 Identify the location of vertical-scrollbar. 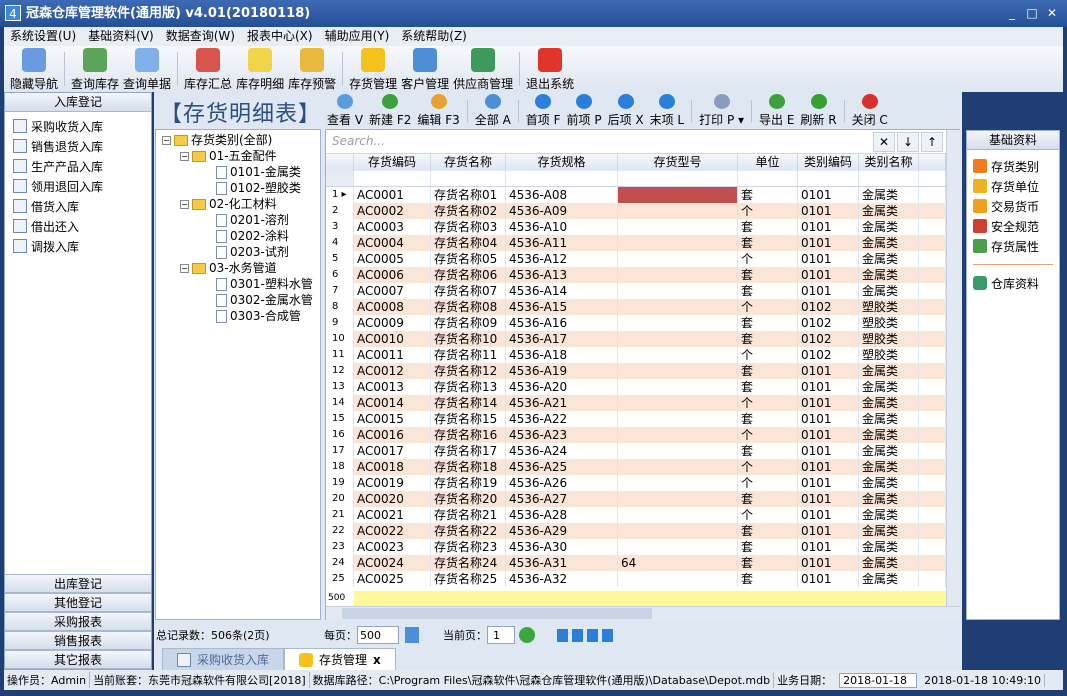
(953, 368).